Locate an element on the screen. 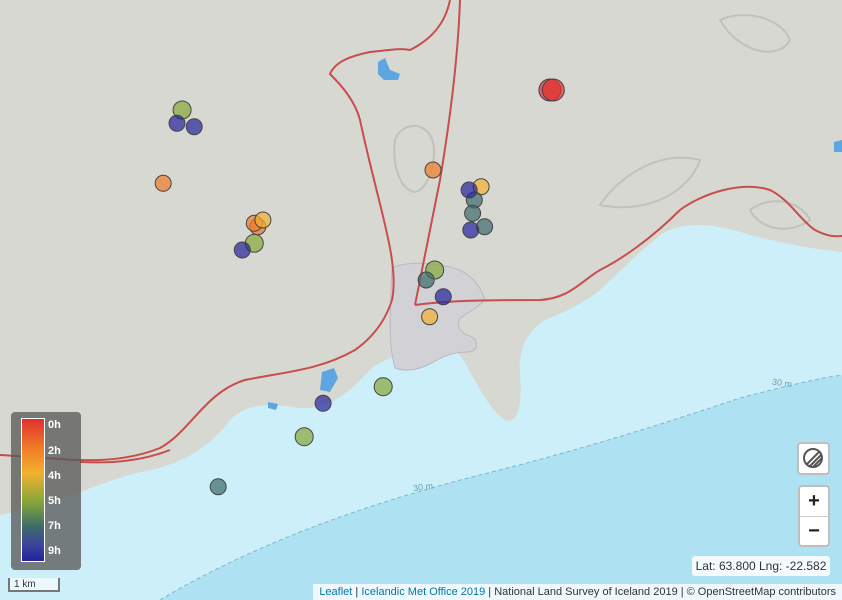 The height and width of the screenshot is (600, 842). coordinate-readout: Lat: 63.800 Lng: -22.582 is located at coordinates (761, 566).